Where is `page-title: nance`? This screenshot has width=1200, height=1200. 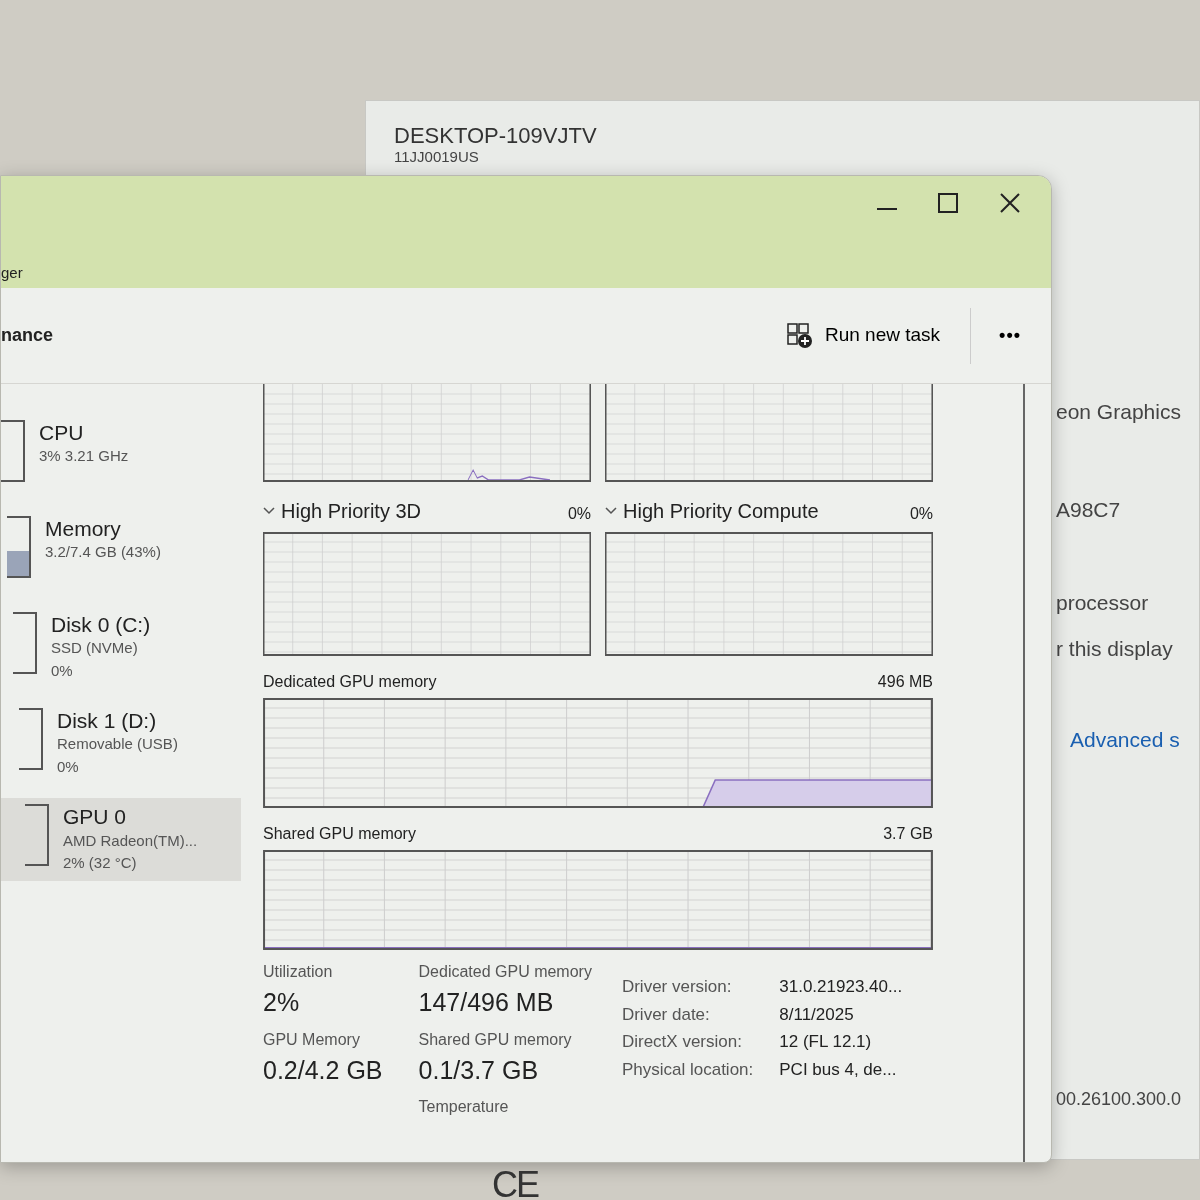
page-title: nance is located at coordinates (27, 335).